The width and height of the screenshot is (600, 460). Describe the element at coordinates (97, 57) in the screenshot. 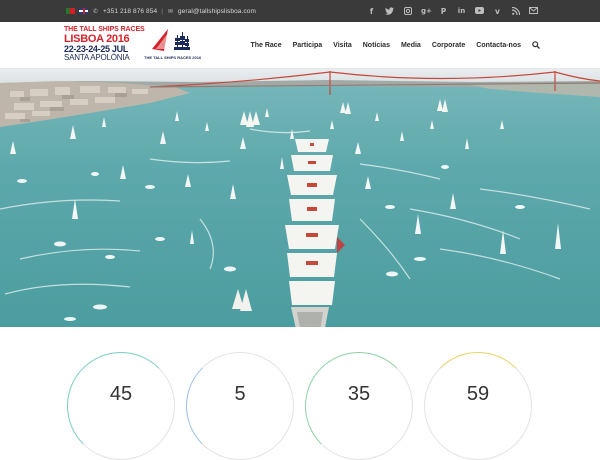

I see `logo-line-4: SANTA APOLÓNIA` at that location.